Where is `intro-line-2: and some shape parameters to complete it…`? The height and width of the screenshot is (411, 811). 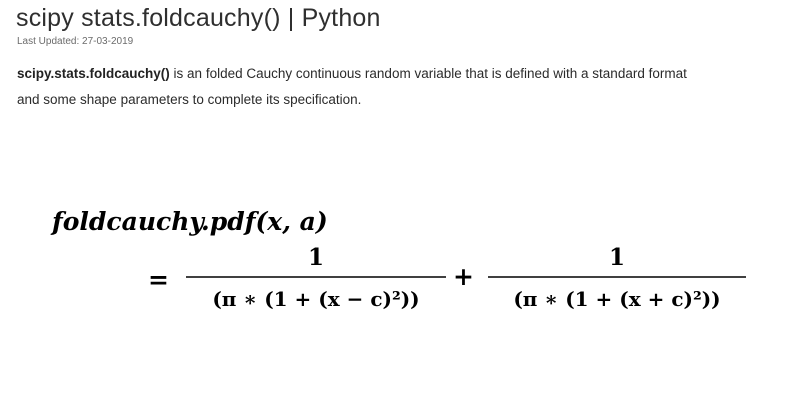
intro-line-2: and some shape parameters to complete it… is located at coordinates (189, 99).